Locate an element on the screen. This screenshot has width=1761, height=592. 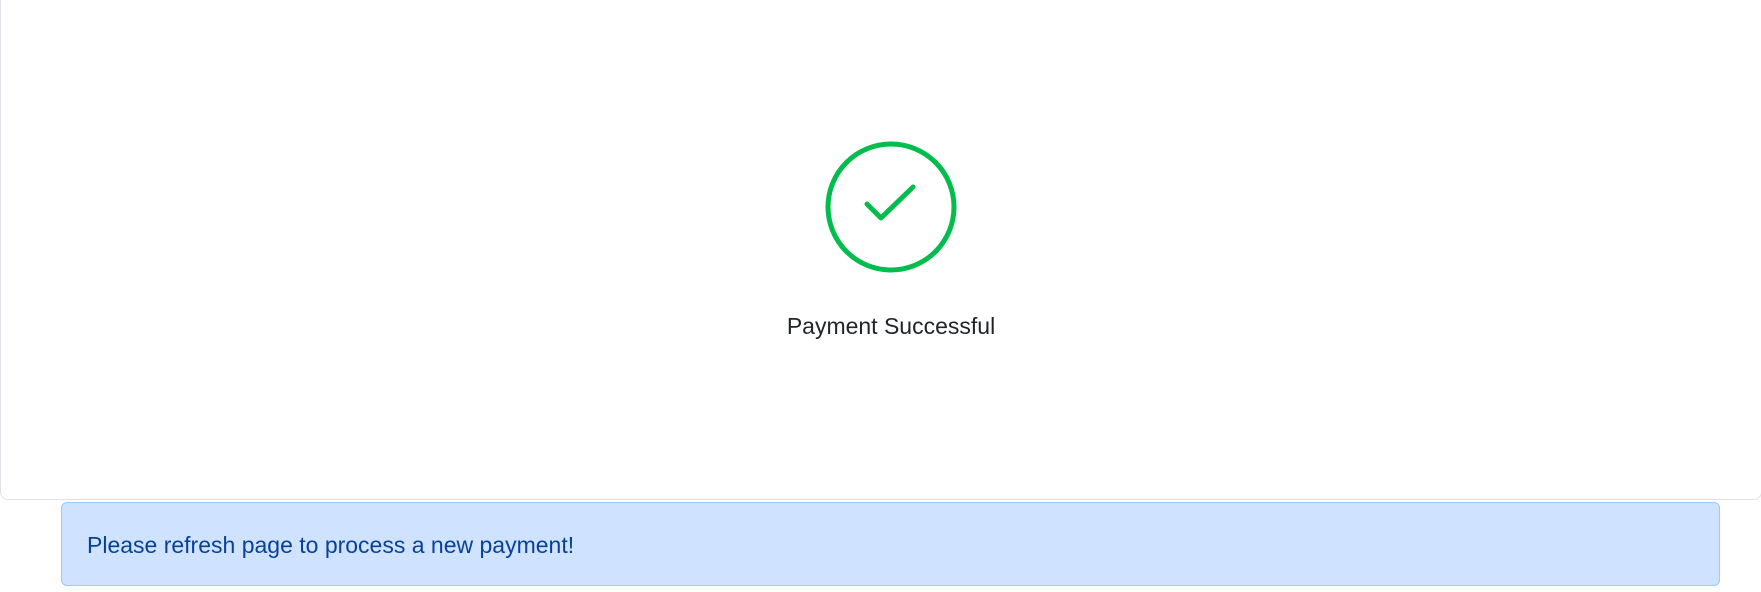
payment-status-message: Payment Successful is located at coordinates (891, 326).